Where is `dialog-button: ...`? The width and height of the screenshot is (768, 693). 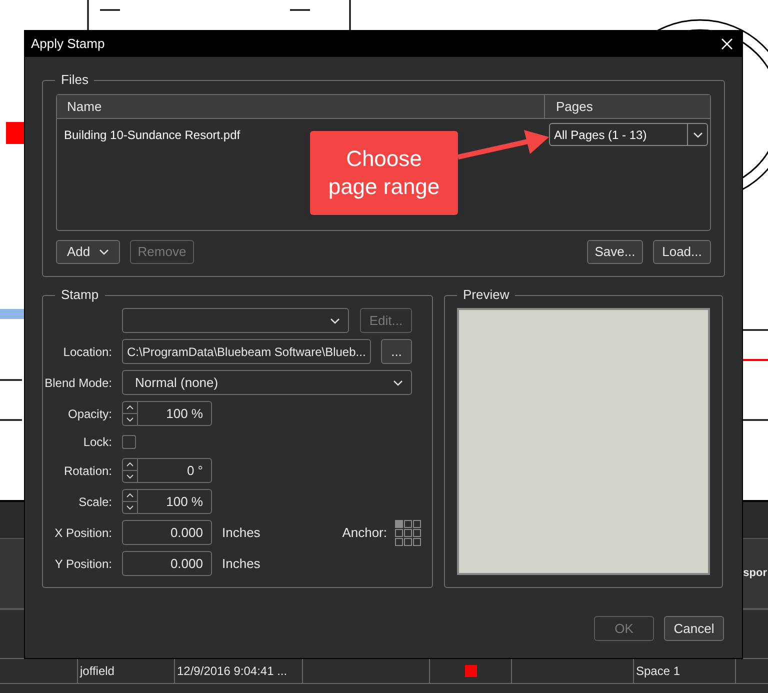
dialog-button: ... is located at coordinates (396, 351).